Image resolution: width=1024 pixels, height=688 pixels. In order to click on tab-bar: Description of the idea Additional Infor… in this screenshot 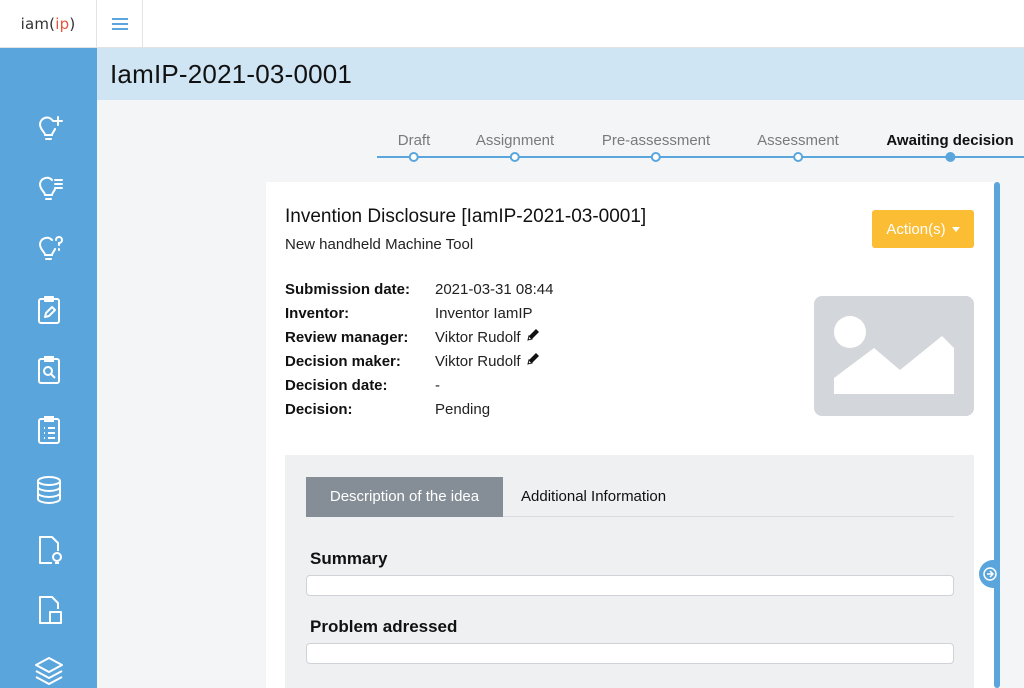, I will do `click(630, 497)`.